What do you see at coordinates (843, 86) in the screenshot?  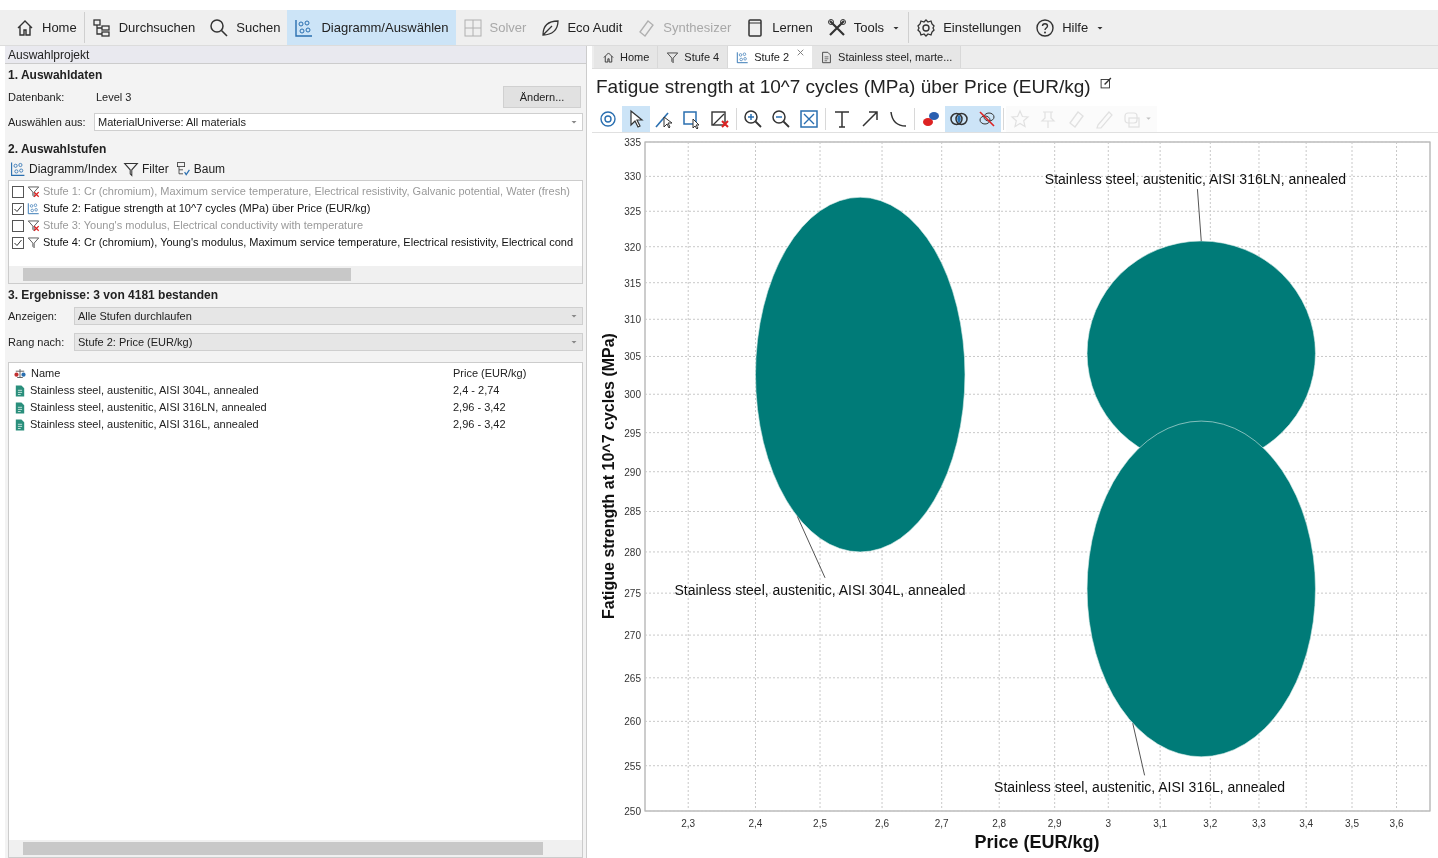 I see `chart-title: Fatigue strength at 10^7 cycles (MPa) über Price (EUR/kg)` at bounding box center [843, 86].